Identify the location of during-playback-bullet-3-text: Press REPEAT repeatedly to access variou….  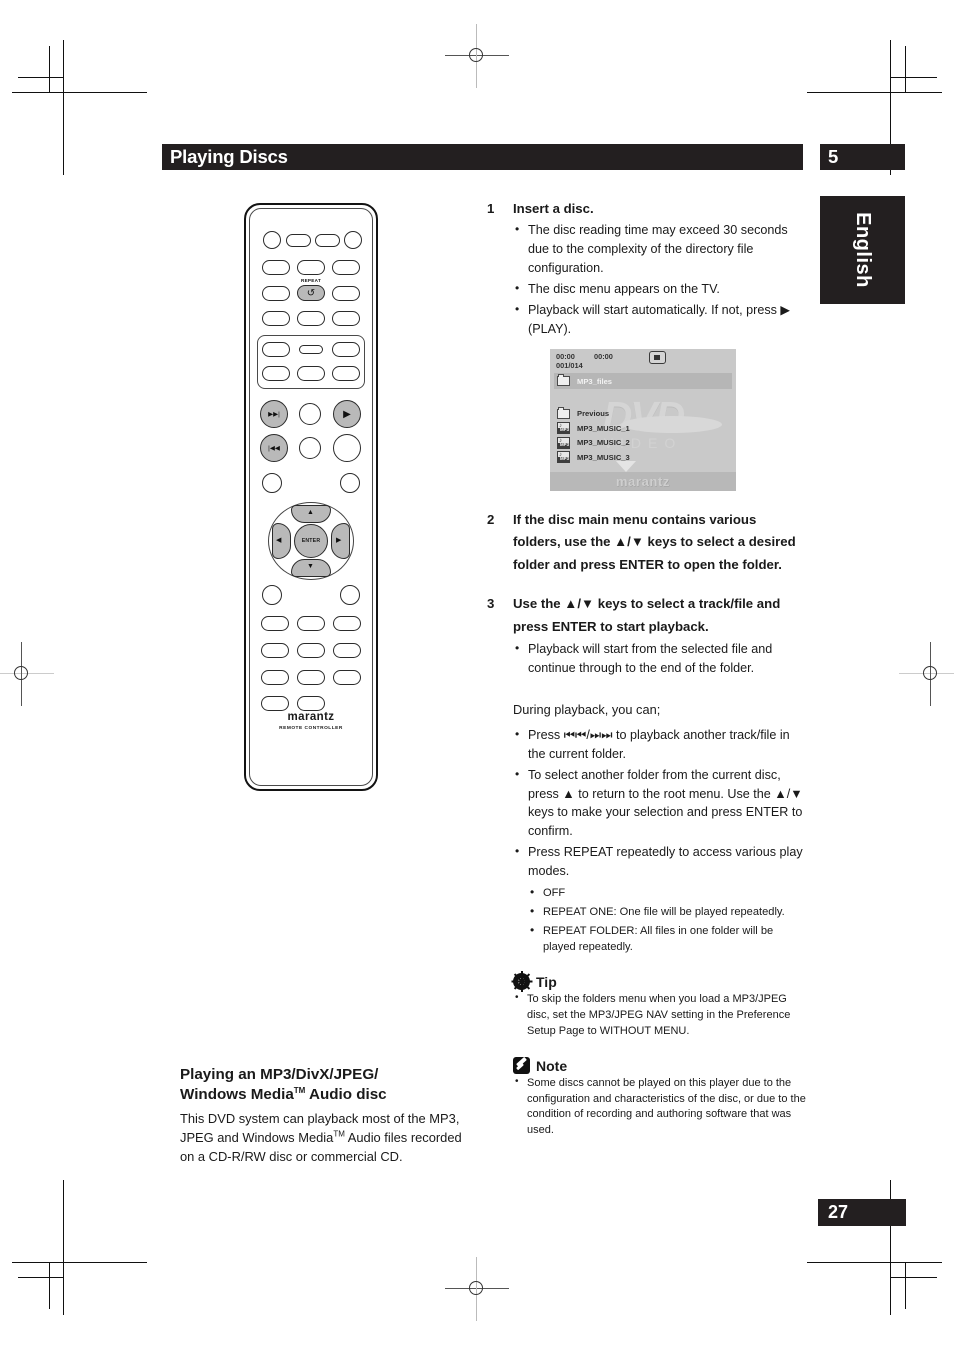
(665, 862).